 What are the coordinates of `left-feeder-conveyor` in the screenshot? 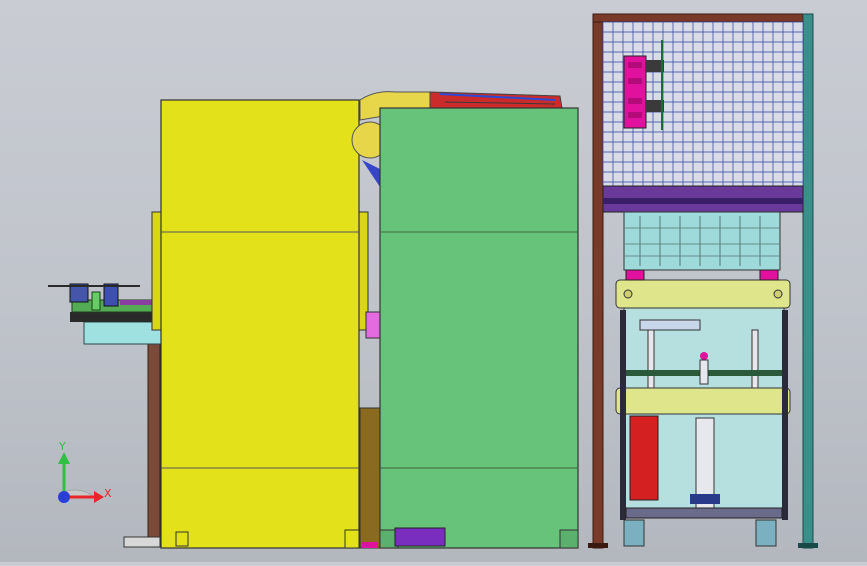 It's located at (105, 415).